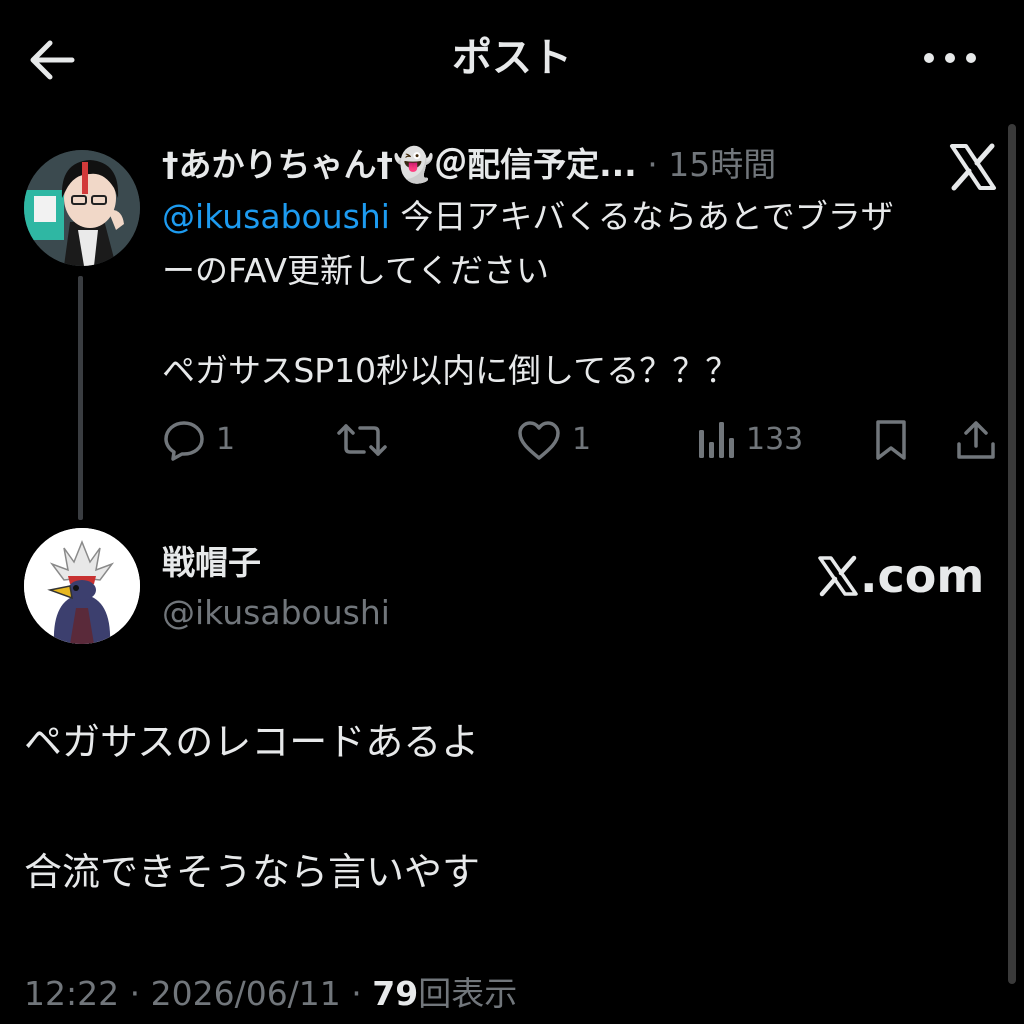 The image size is (1024, 1024). Describe the element at coordinates (276, 613) in the screenshot. I see `author-handle: @ikusaboushi` at that location.